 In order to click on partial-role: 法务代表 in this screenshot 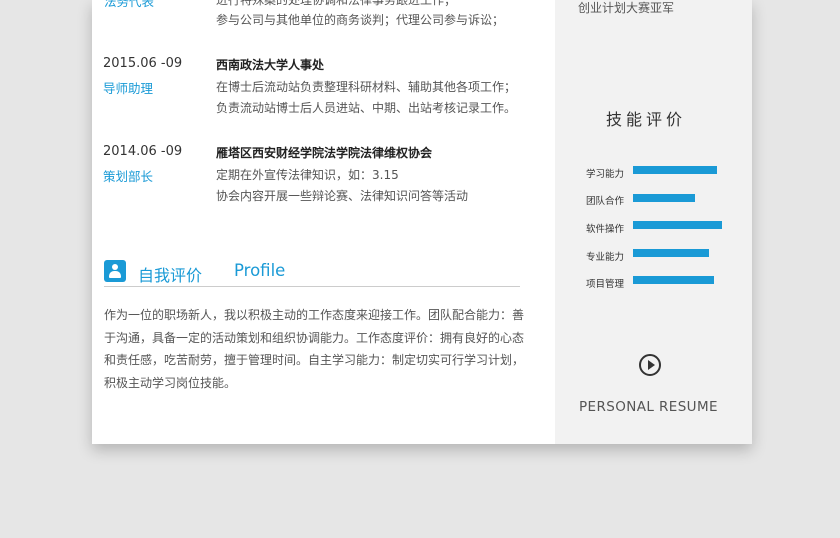, I will do `click(129, 4)`.